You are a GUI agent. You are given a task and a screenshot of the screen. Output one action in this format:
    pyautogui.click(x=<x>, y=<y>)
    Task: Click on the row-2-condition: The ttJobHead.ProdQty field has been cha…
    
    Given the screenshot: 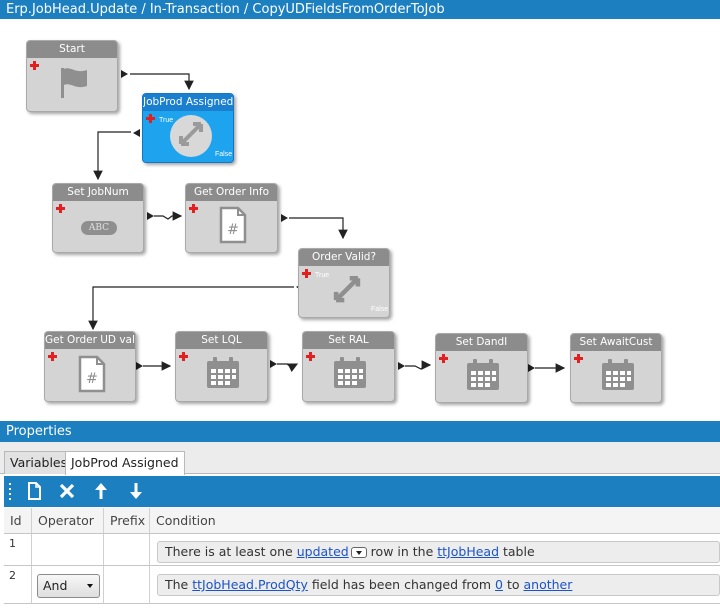 What is the action you would take?
    pyautogui.click(x=438, y=585)
    